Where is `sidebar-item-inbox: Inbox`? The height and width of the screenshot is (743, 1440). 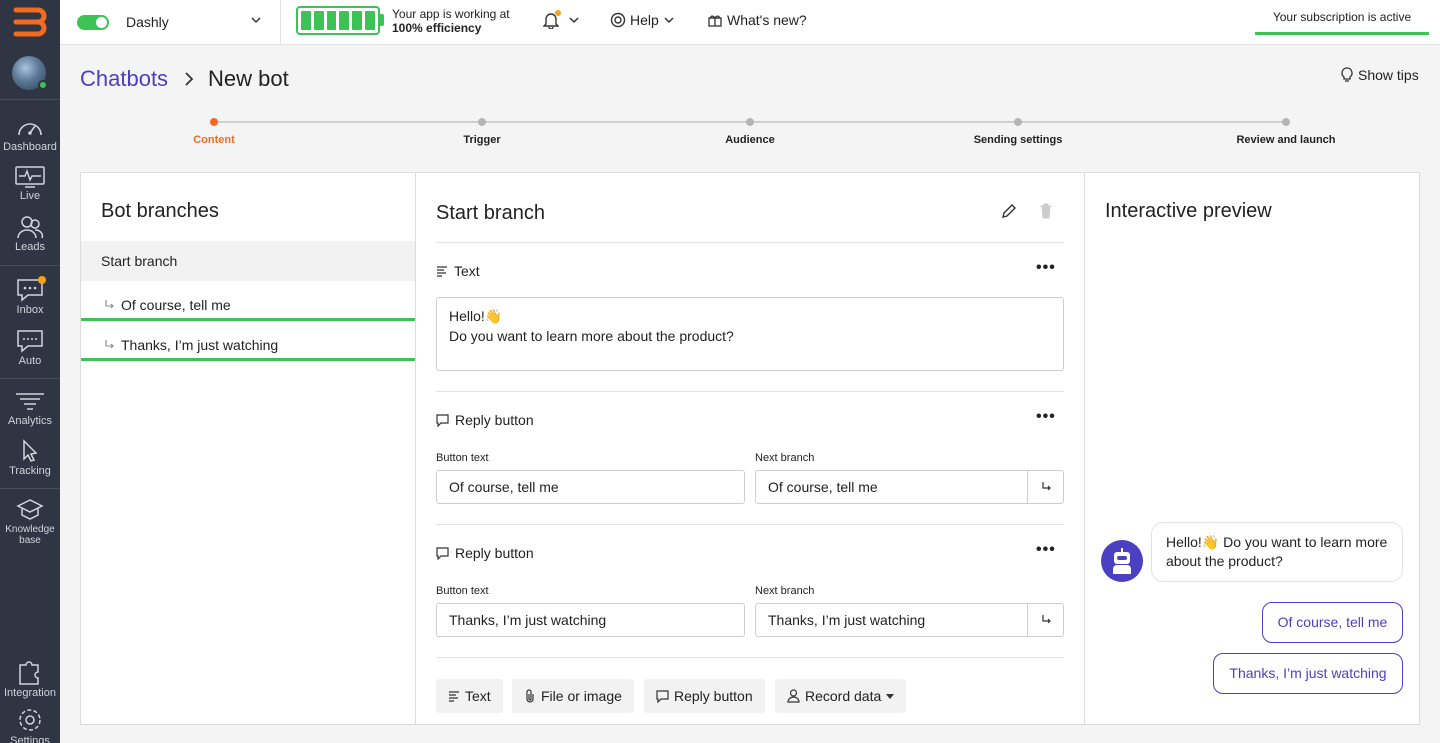
sidebar-item-inbox: Inbox is located at coordinates (30, 297).